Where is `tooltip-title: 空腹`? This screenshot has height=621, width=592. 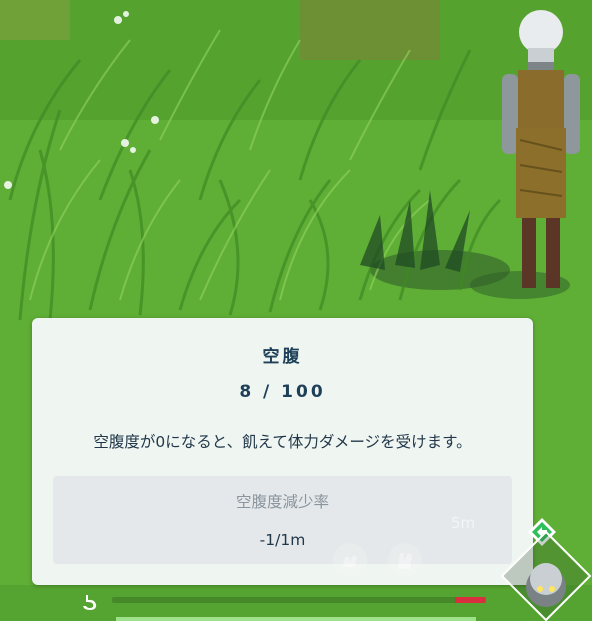 tooltip-title: 空腹 is located at coordinates (282, 357).